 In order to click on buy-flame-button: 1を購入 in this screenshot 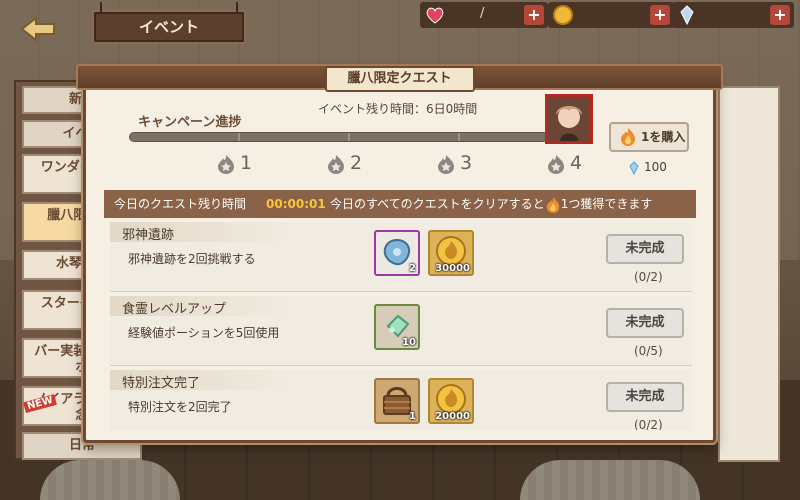, I will do `click(649, 137)`.